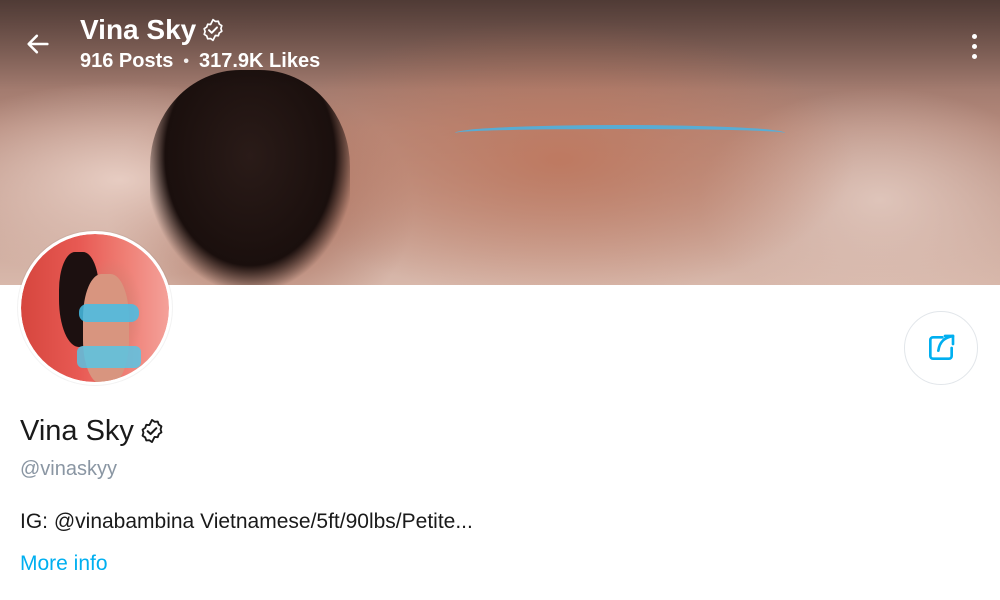 Image resolution: width=1000 pixels, height=600 pixels. Describe the element at coordinates (974, 46) in the screenshot. I see `more-options-button` at that location.